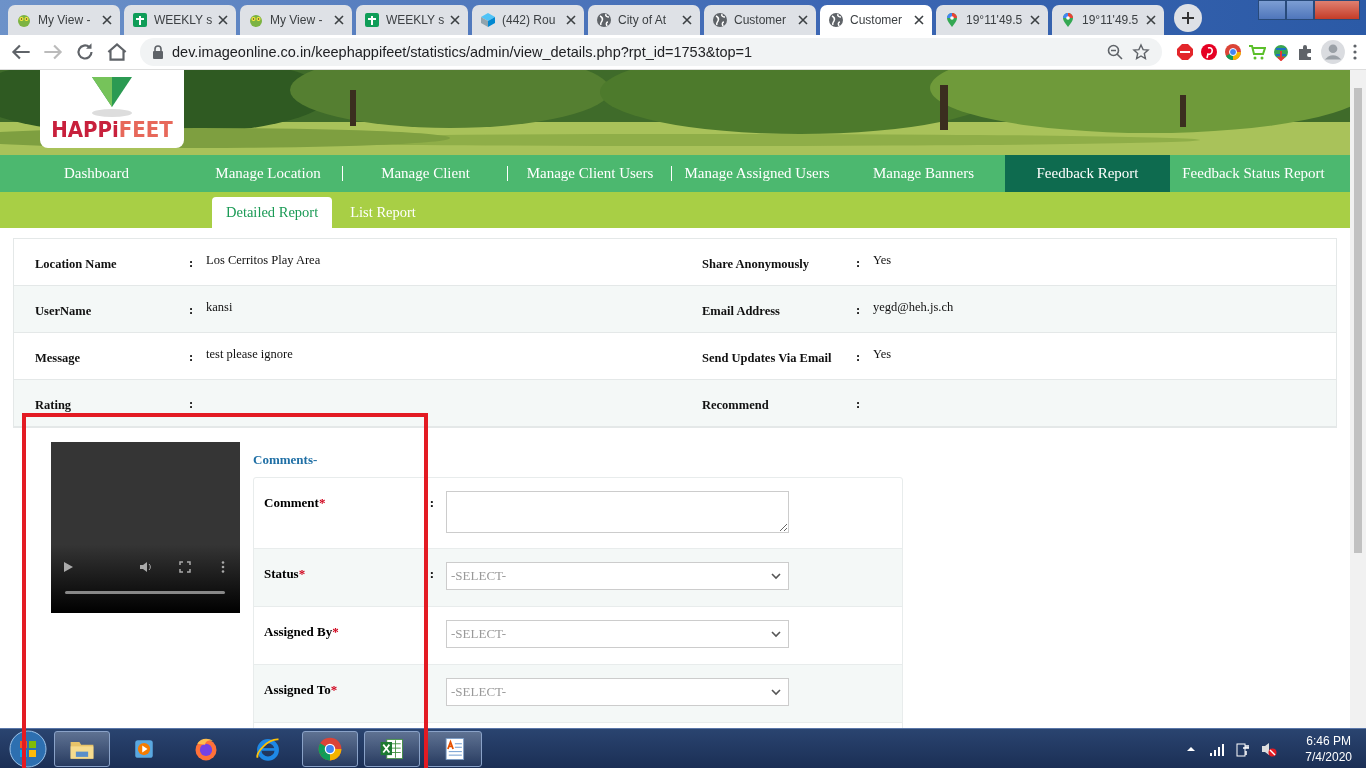 The image size is (1366, 768). I want to click on field-label: Share Anonymously, so click(756, 264).